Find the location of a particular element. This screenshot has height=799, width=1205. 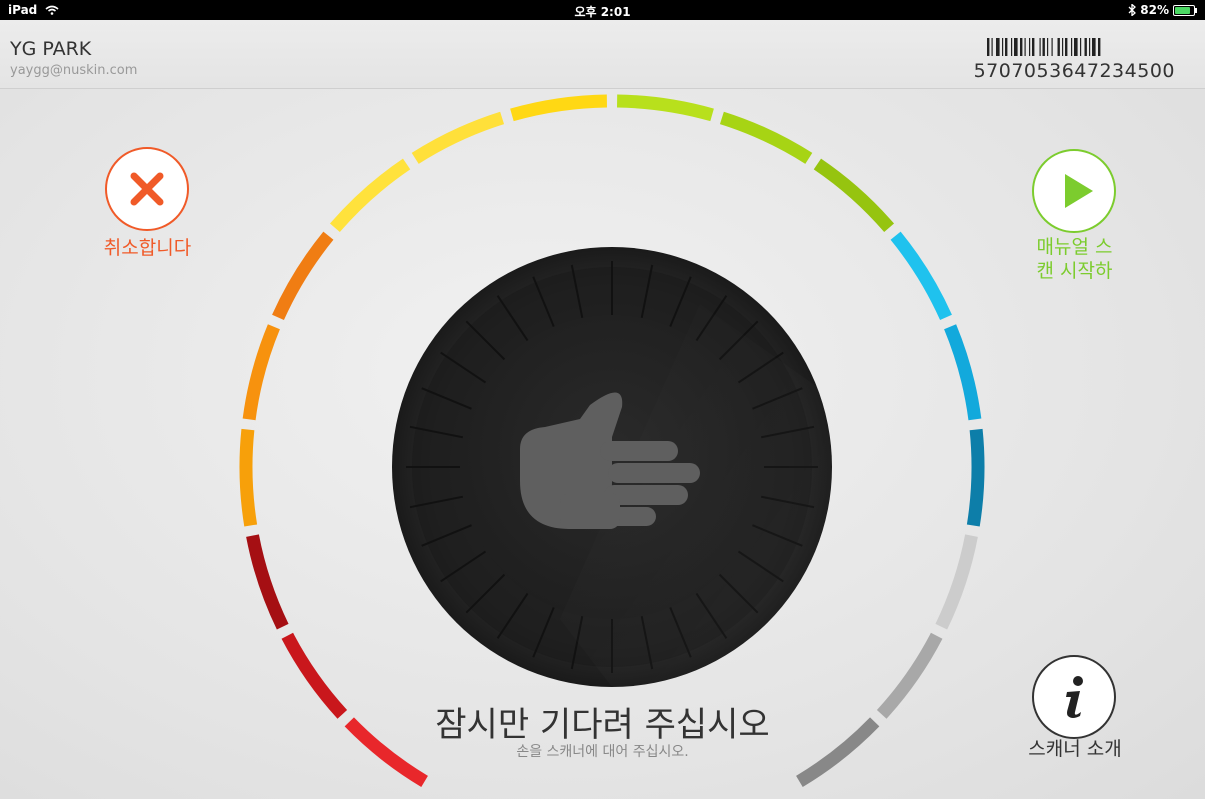

close-x-icon is located at coordinates (147, 189).